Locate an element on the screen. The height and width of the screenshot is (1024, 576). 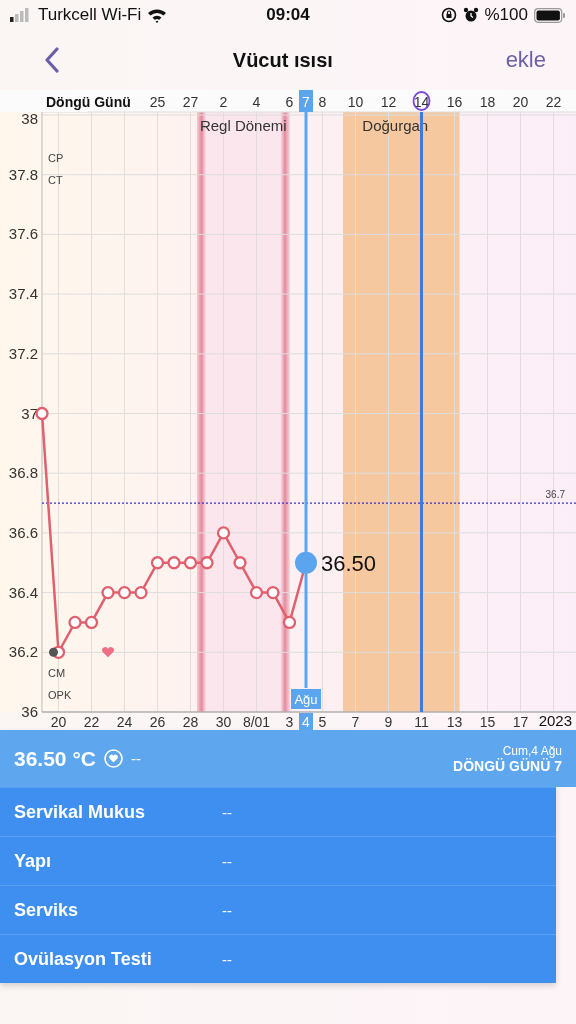
year-label: 2023 is located at coordinates (555, 720).